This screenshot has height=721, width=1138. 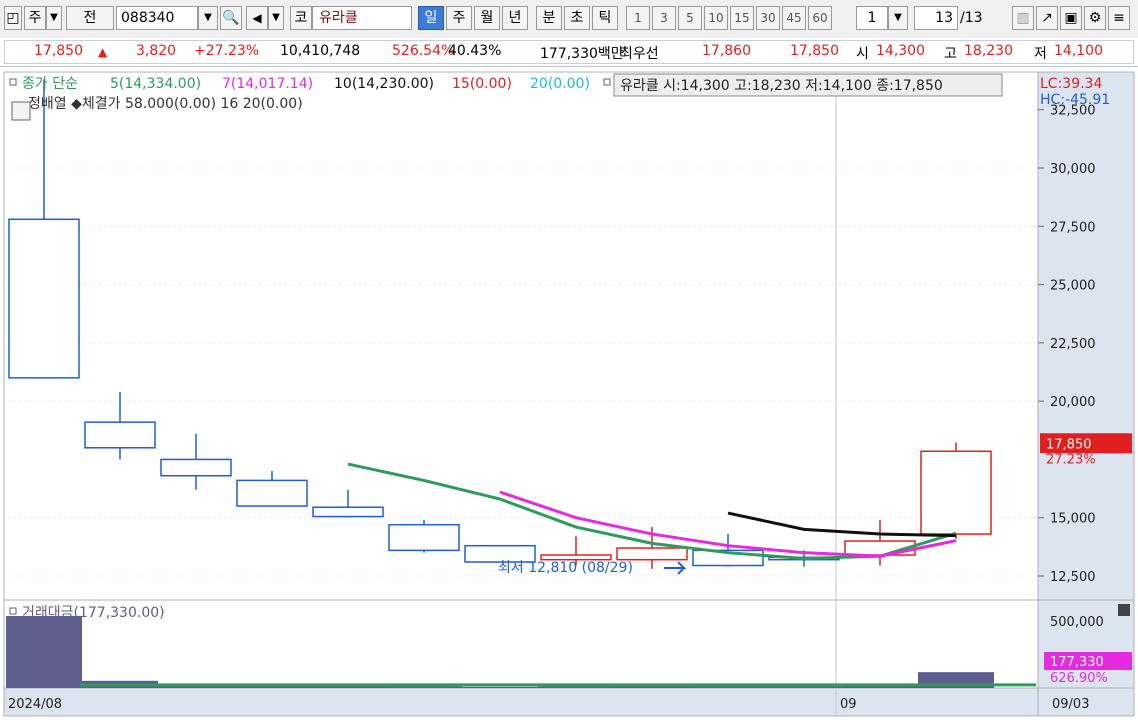 I want to click on volume: 10,410,748, so click(x=320, y=51).